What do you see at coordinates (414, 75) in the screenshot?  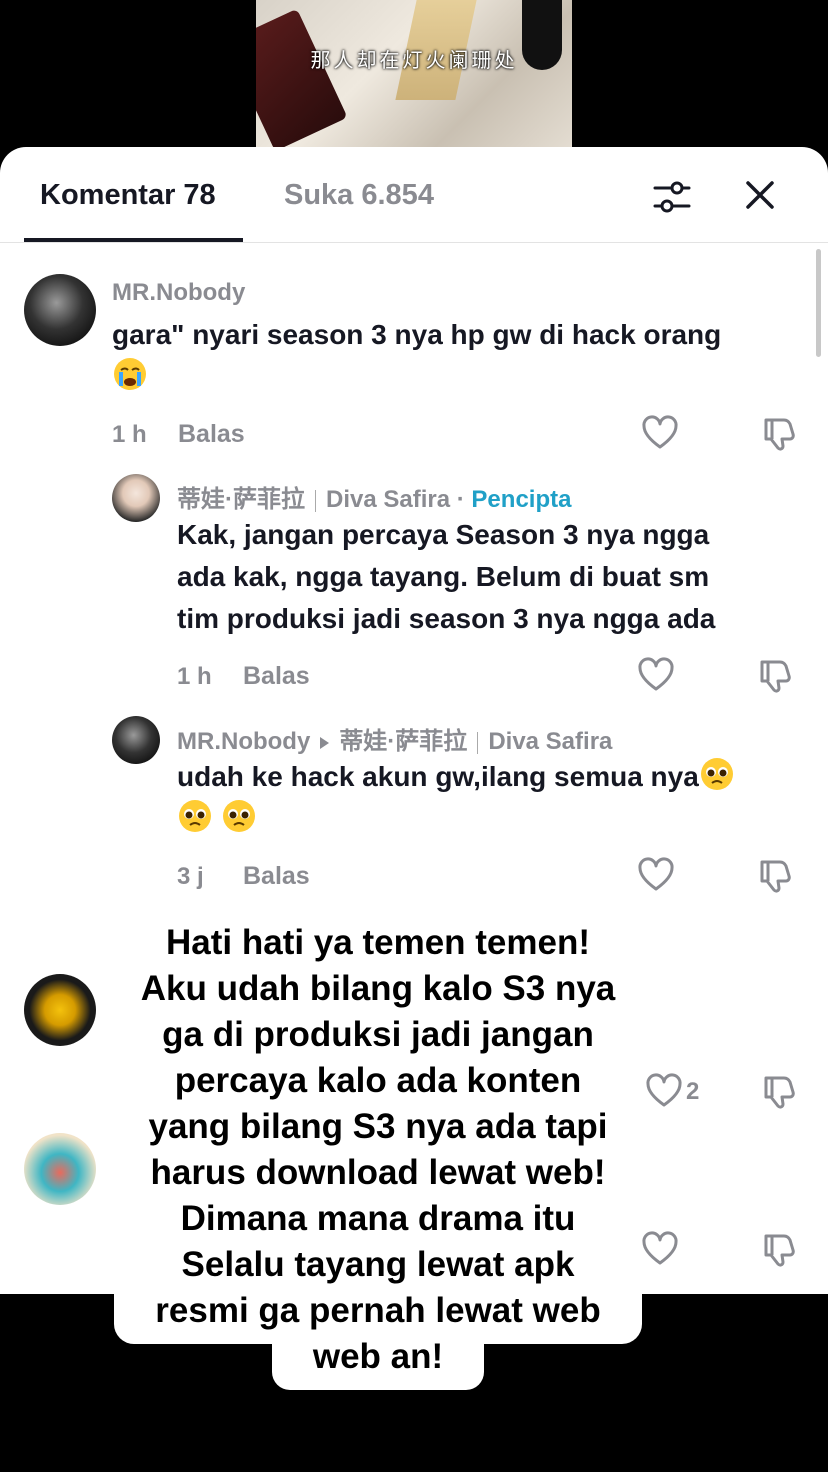 I see `video-preview: 那人却在灯火阑珊处` at bounding box center [414, 75].